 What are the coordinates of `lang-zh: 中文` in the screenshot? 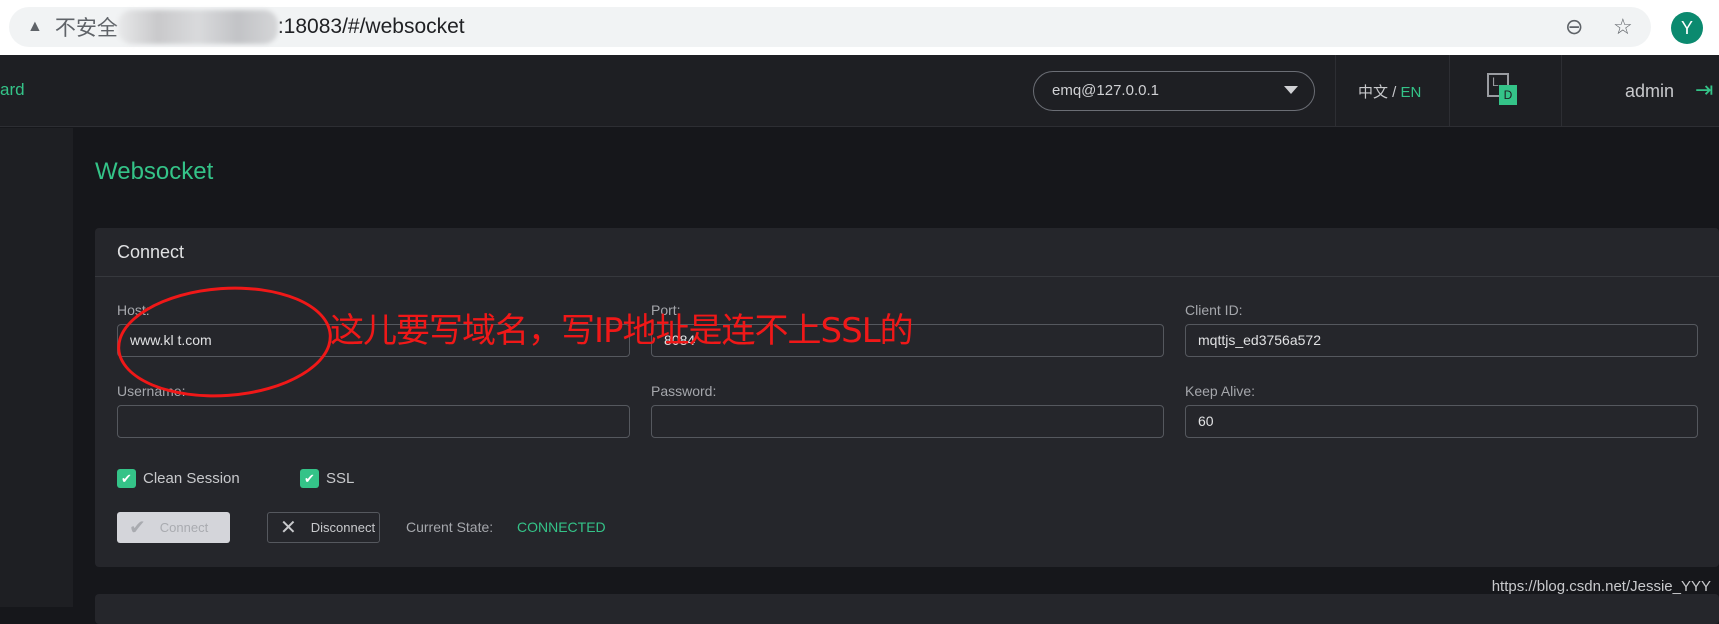 It's located at (1373, 92).